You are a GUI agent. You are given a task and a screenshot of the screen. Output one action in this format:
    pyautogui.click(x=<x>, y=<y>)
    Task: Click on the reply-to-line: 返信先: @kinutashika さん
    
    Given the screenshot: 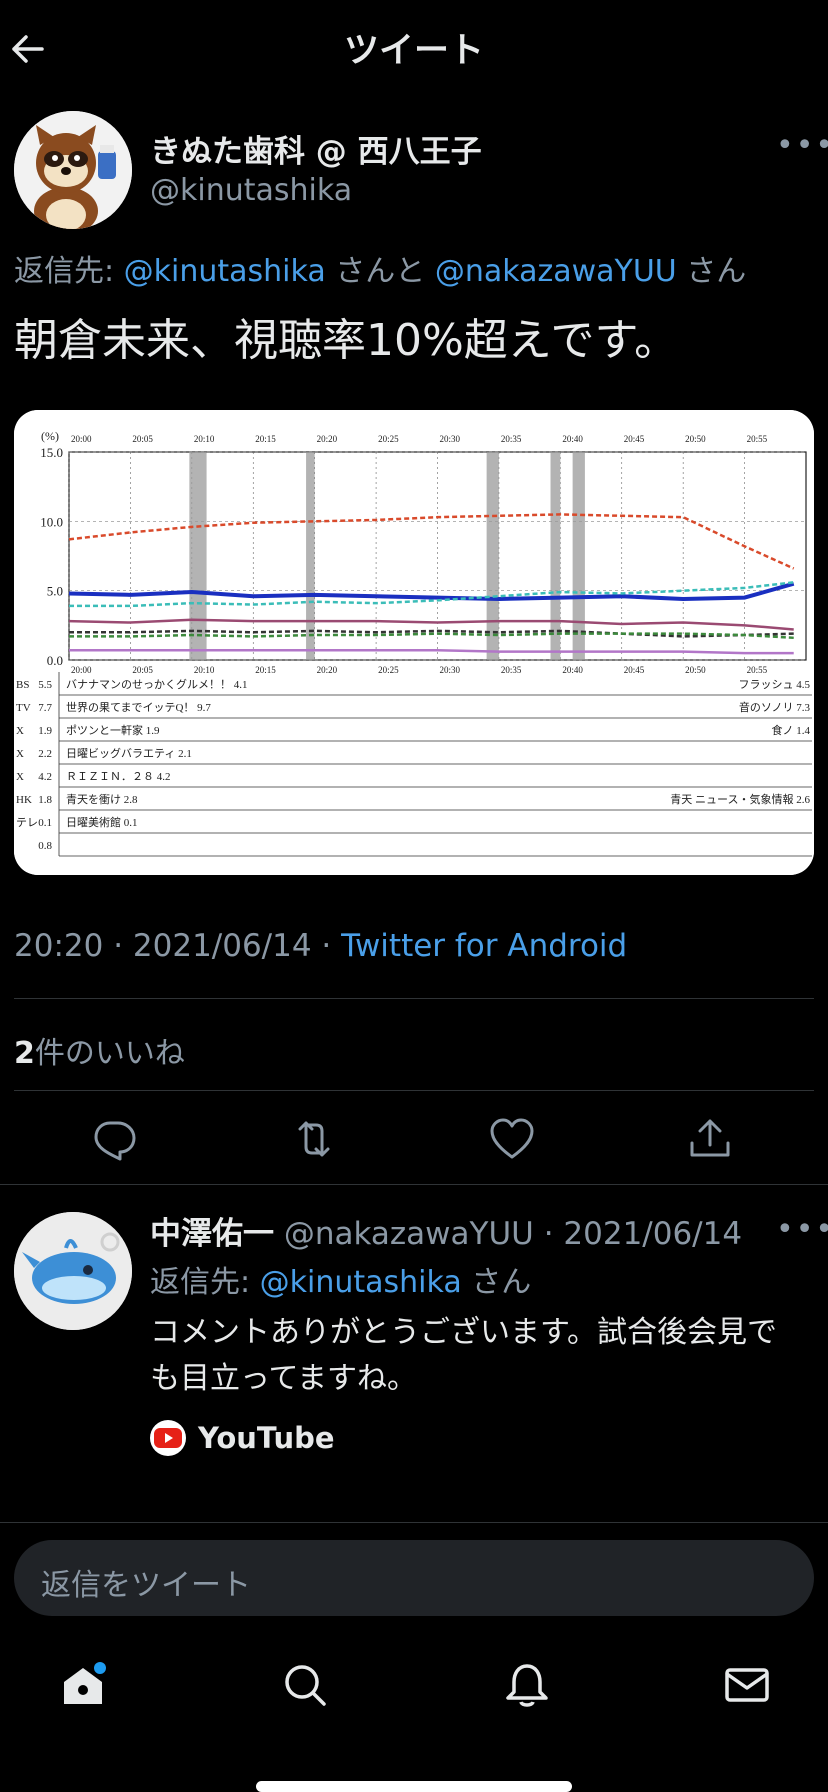 What is the action you would take?
    pyautogui.click(x=340, y=1279)
    